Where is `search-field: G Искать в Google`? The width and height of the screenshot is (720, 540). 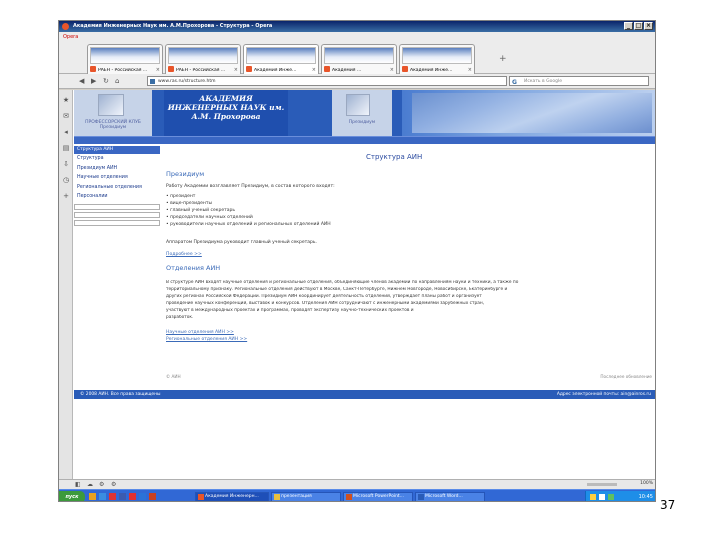
search-field: G Искать в Google is located at coordinates (579, 81).